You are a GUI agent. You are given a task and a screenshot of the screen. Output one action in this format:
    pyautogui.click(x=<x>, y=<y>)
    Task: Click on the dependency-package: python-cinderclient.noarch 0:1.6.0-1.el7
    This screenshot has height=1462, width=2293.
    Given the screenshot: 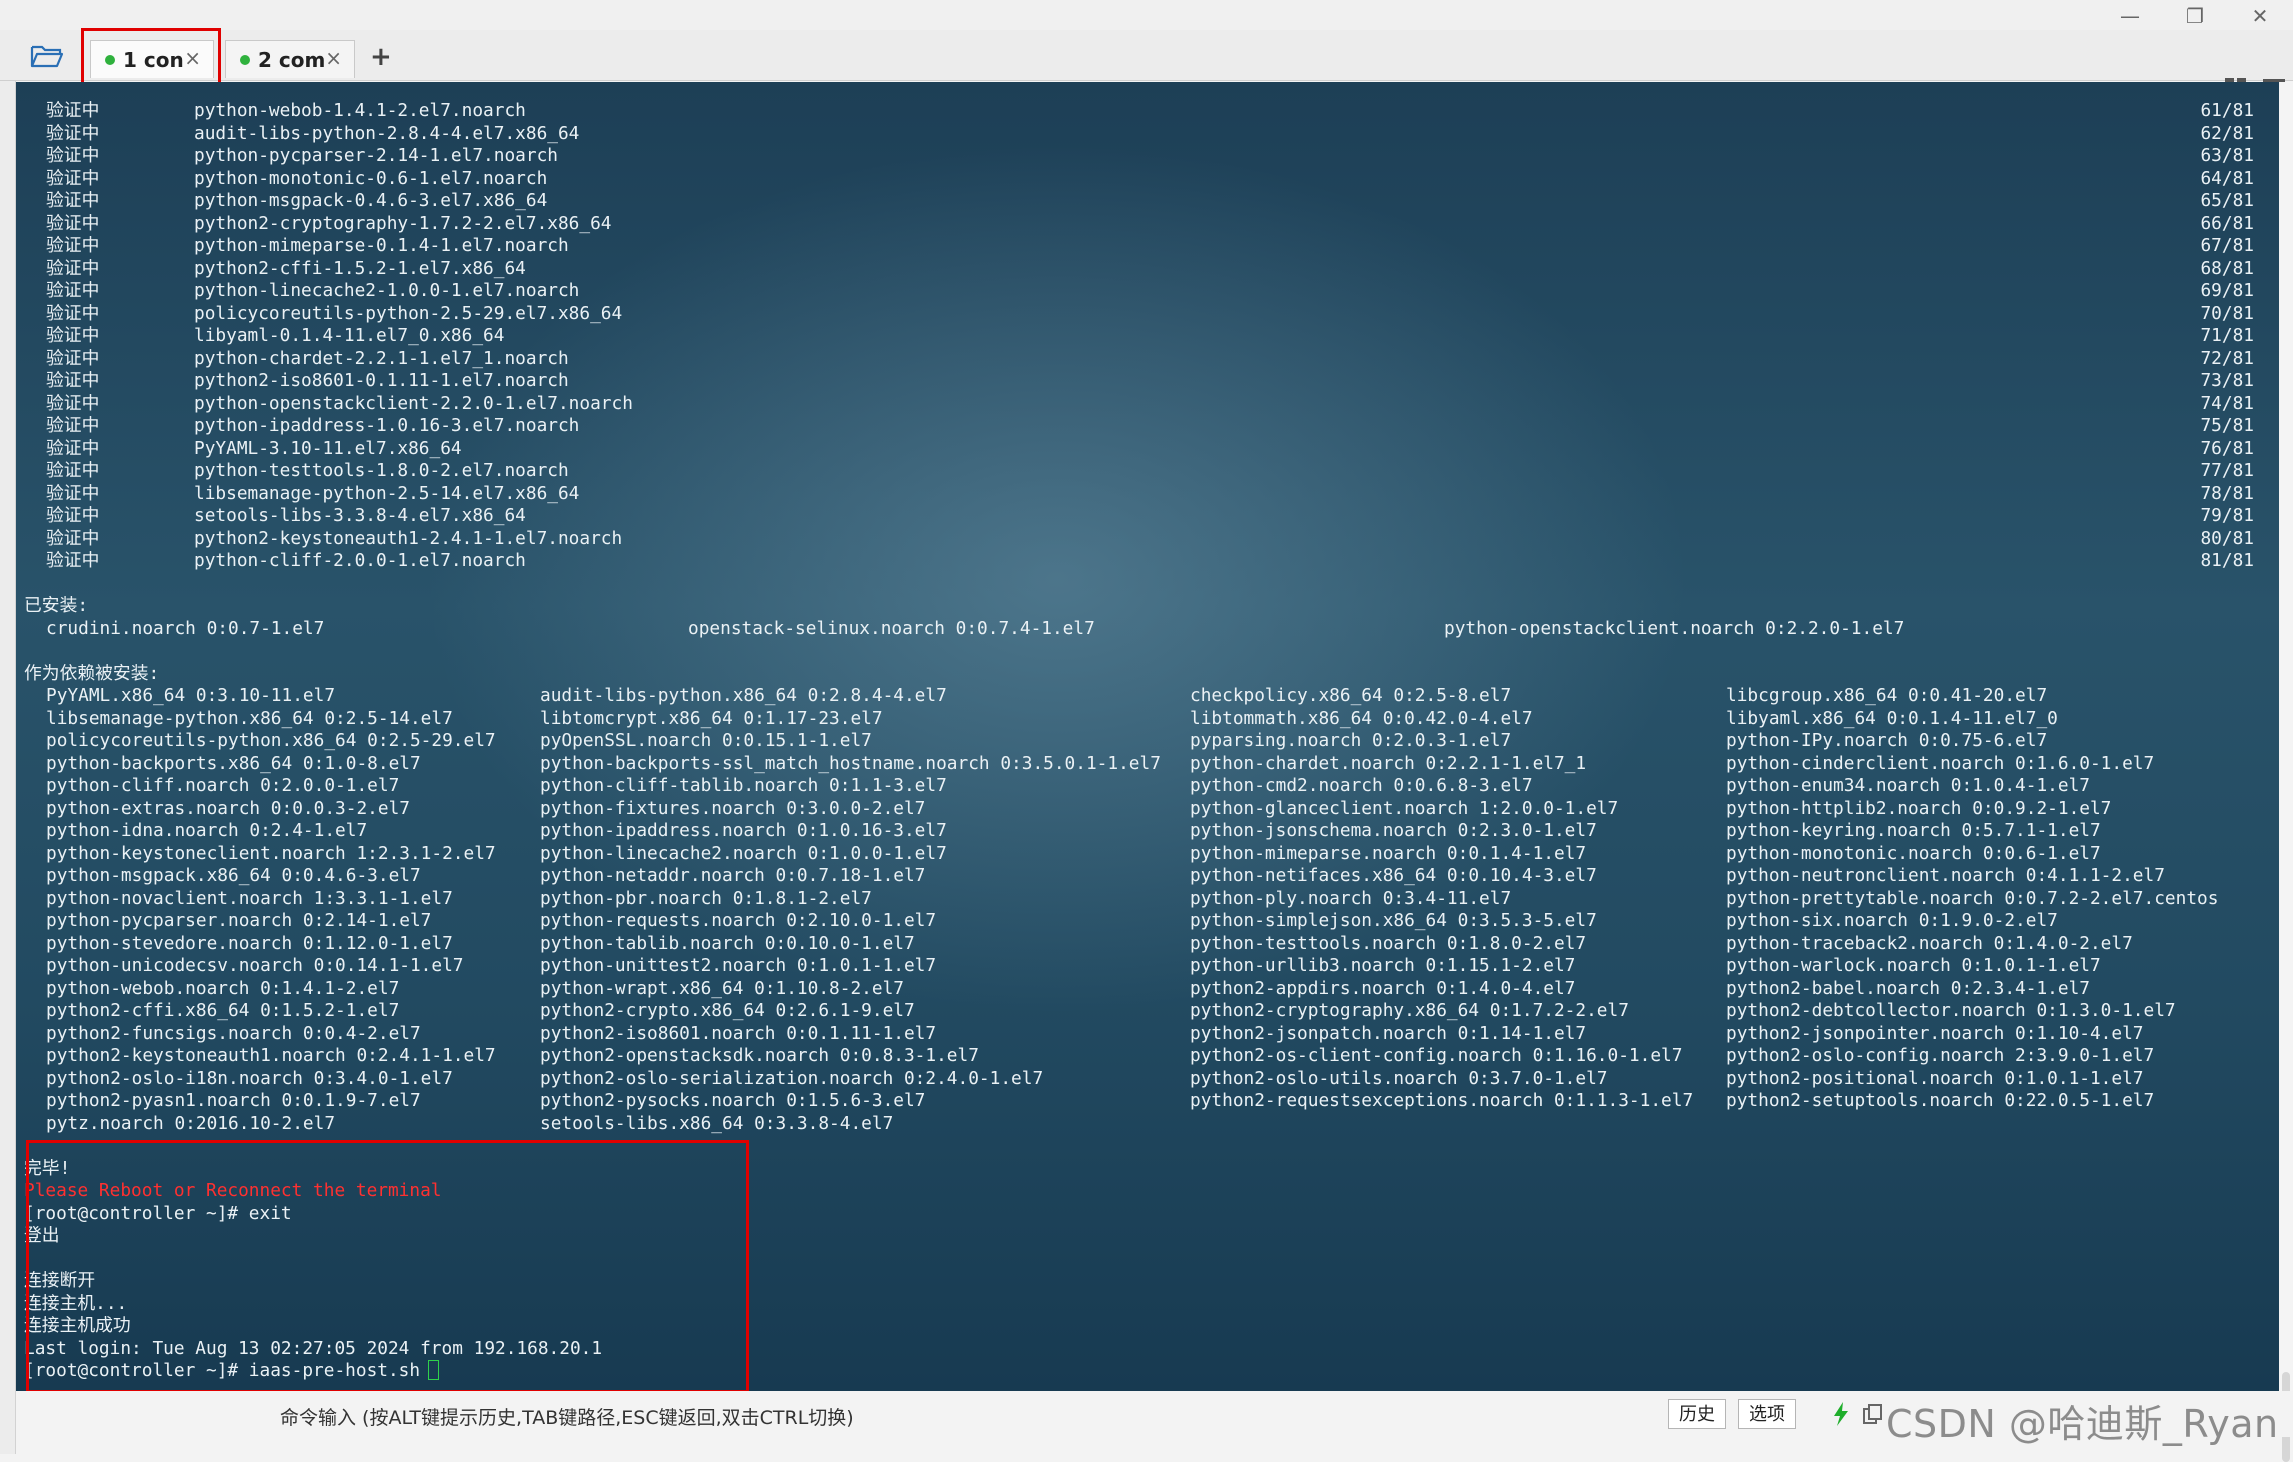 What is the action you would take?
    pyautogui.click(x=1940, y=763)
    